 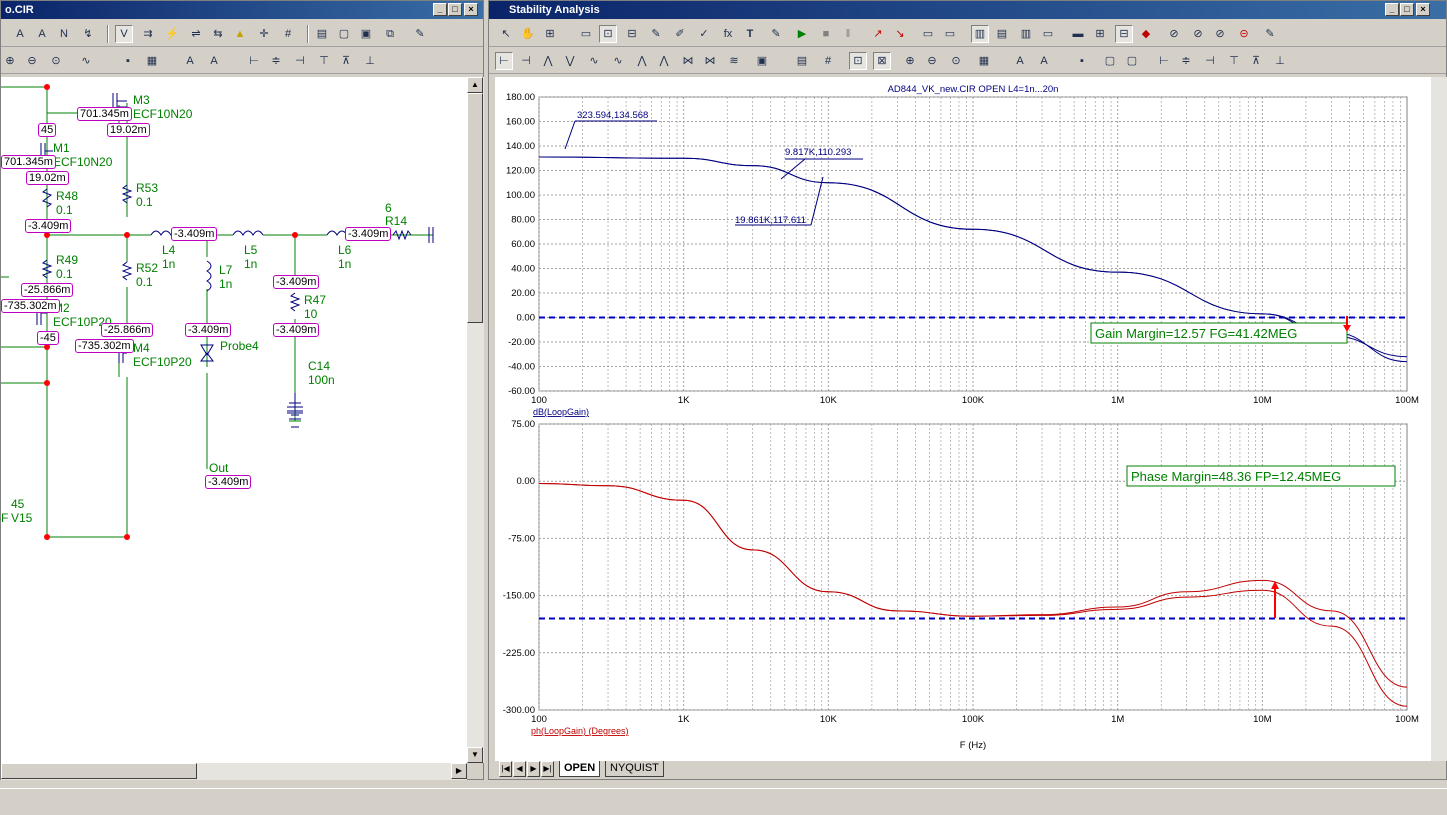 I want to click on settings-icon: ✎, so click(x=420, y=34).